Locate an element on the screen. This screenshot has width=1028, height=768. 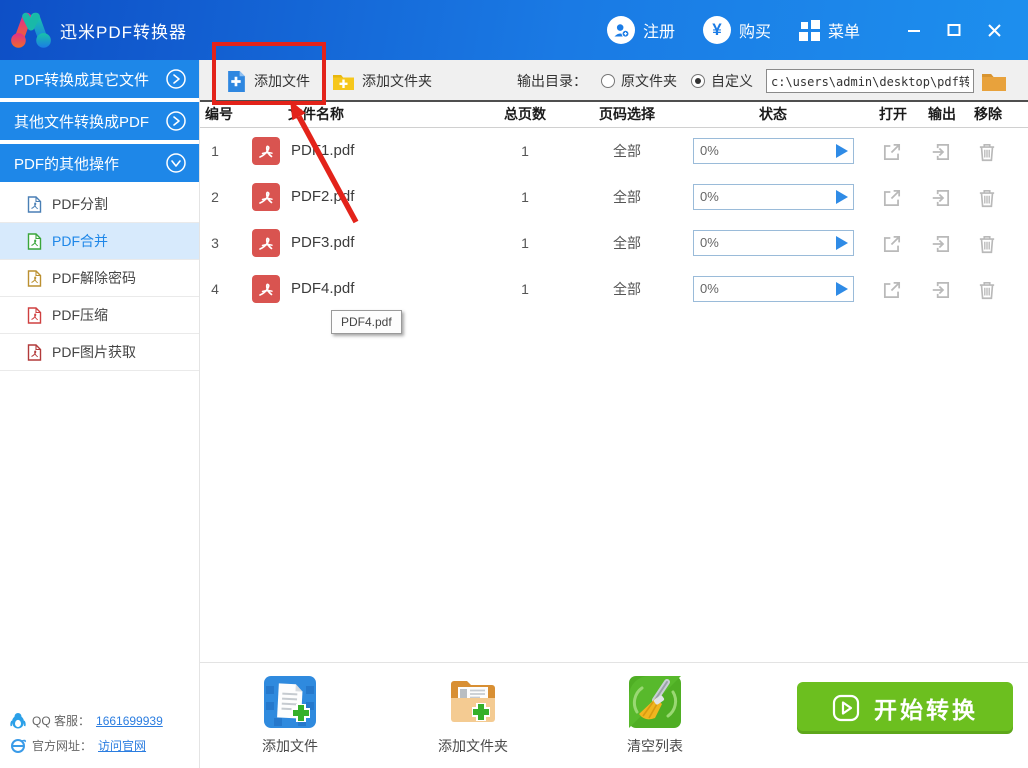
sidebar-item-pdf-compress: PDF压缩 is located at coordinates (99, 315).